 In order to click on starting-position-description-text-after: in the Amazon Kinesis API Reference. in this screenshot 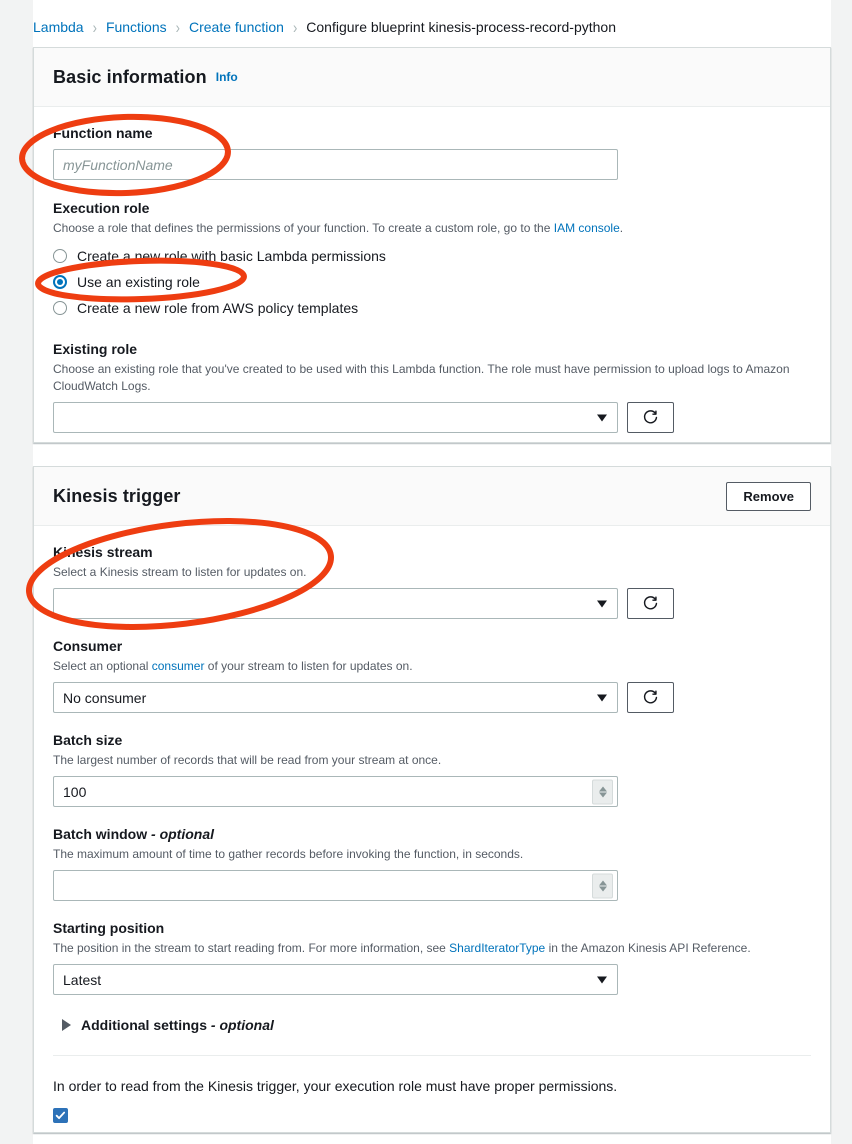, I will do `click(648, 948)`.